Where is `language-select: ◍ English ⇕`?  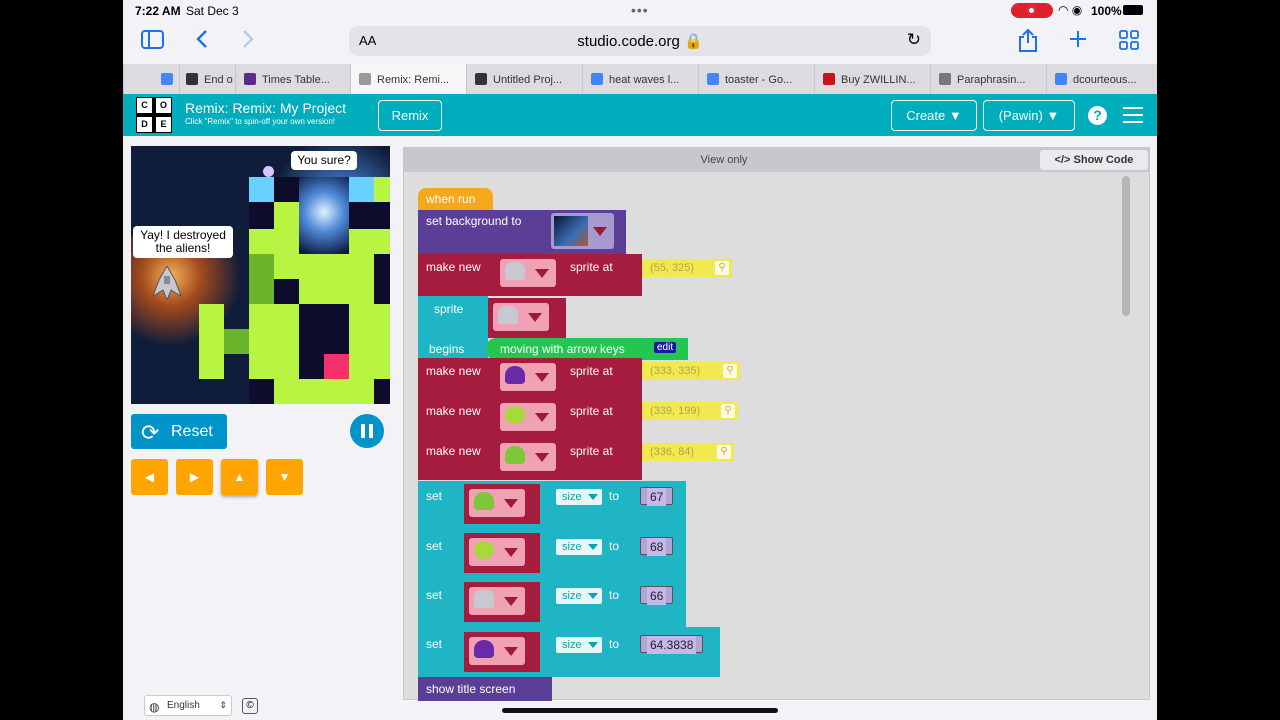 language-select: ◍ English ⇕ is located at coordinates (188, 705).